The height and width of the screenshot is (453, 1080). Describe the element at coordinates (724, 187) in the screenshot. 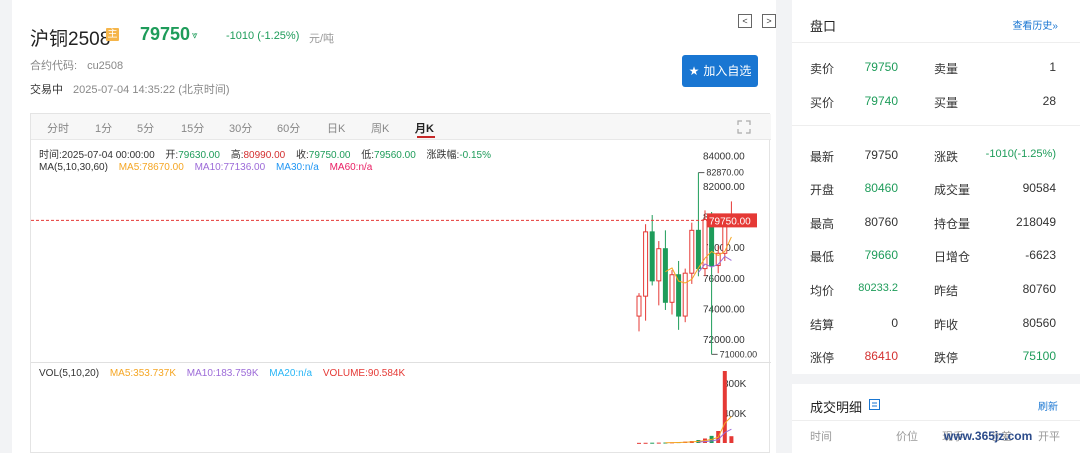

I see `y-tick-label: 82000.00` at that location.